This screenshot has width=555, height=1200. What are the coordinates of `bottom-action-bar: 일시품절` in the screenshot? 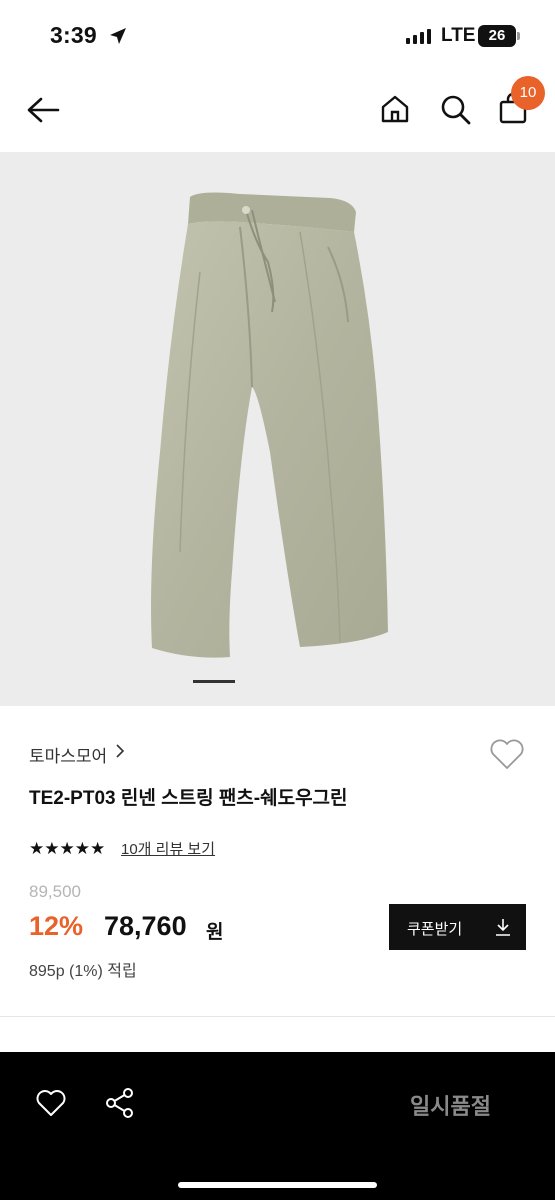 It's located at (277, 1126).